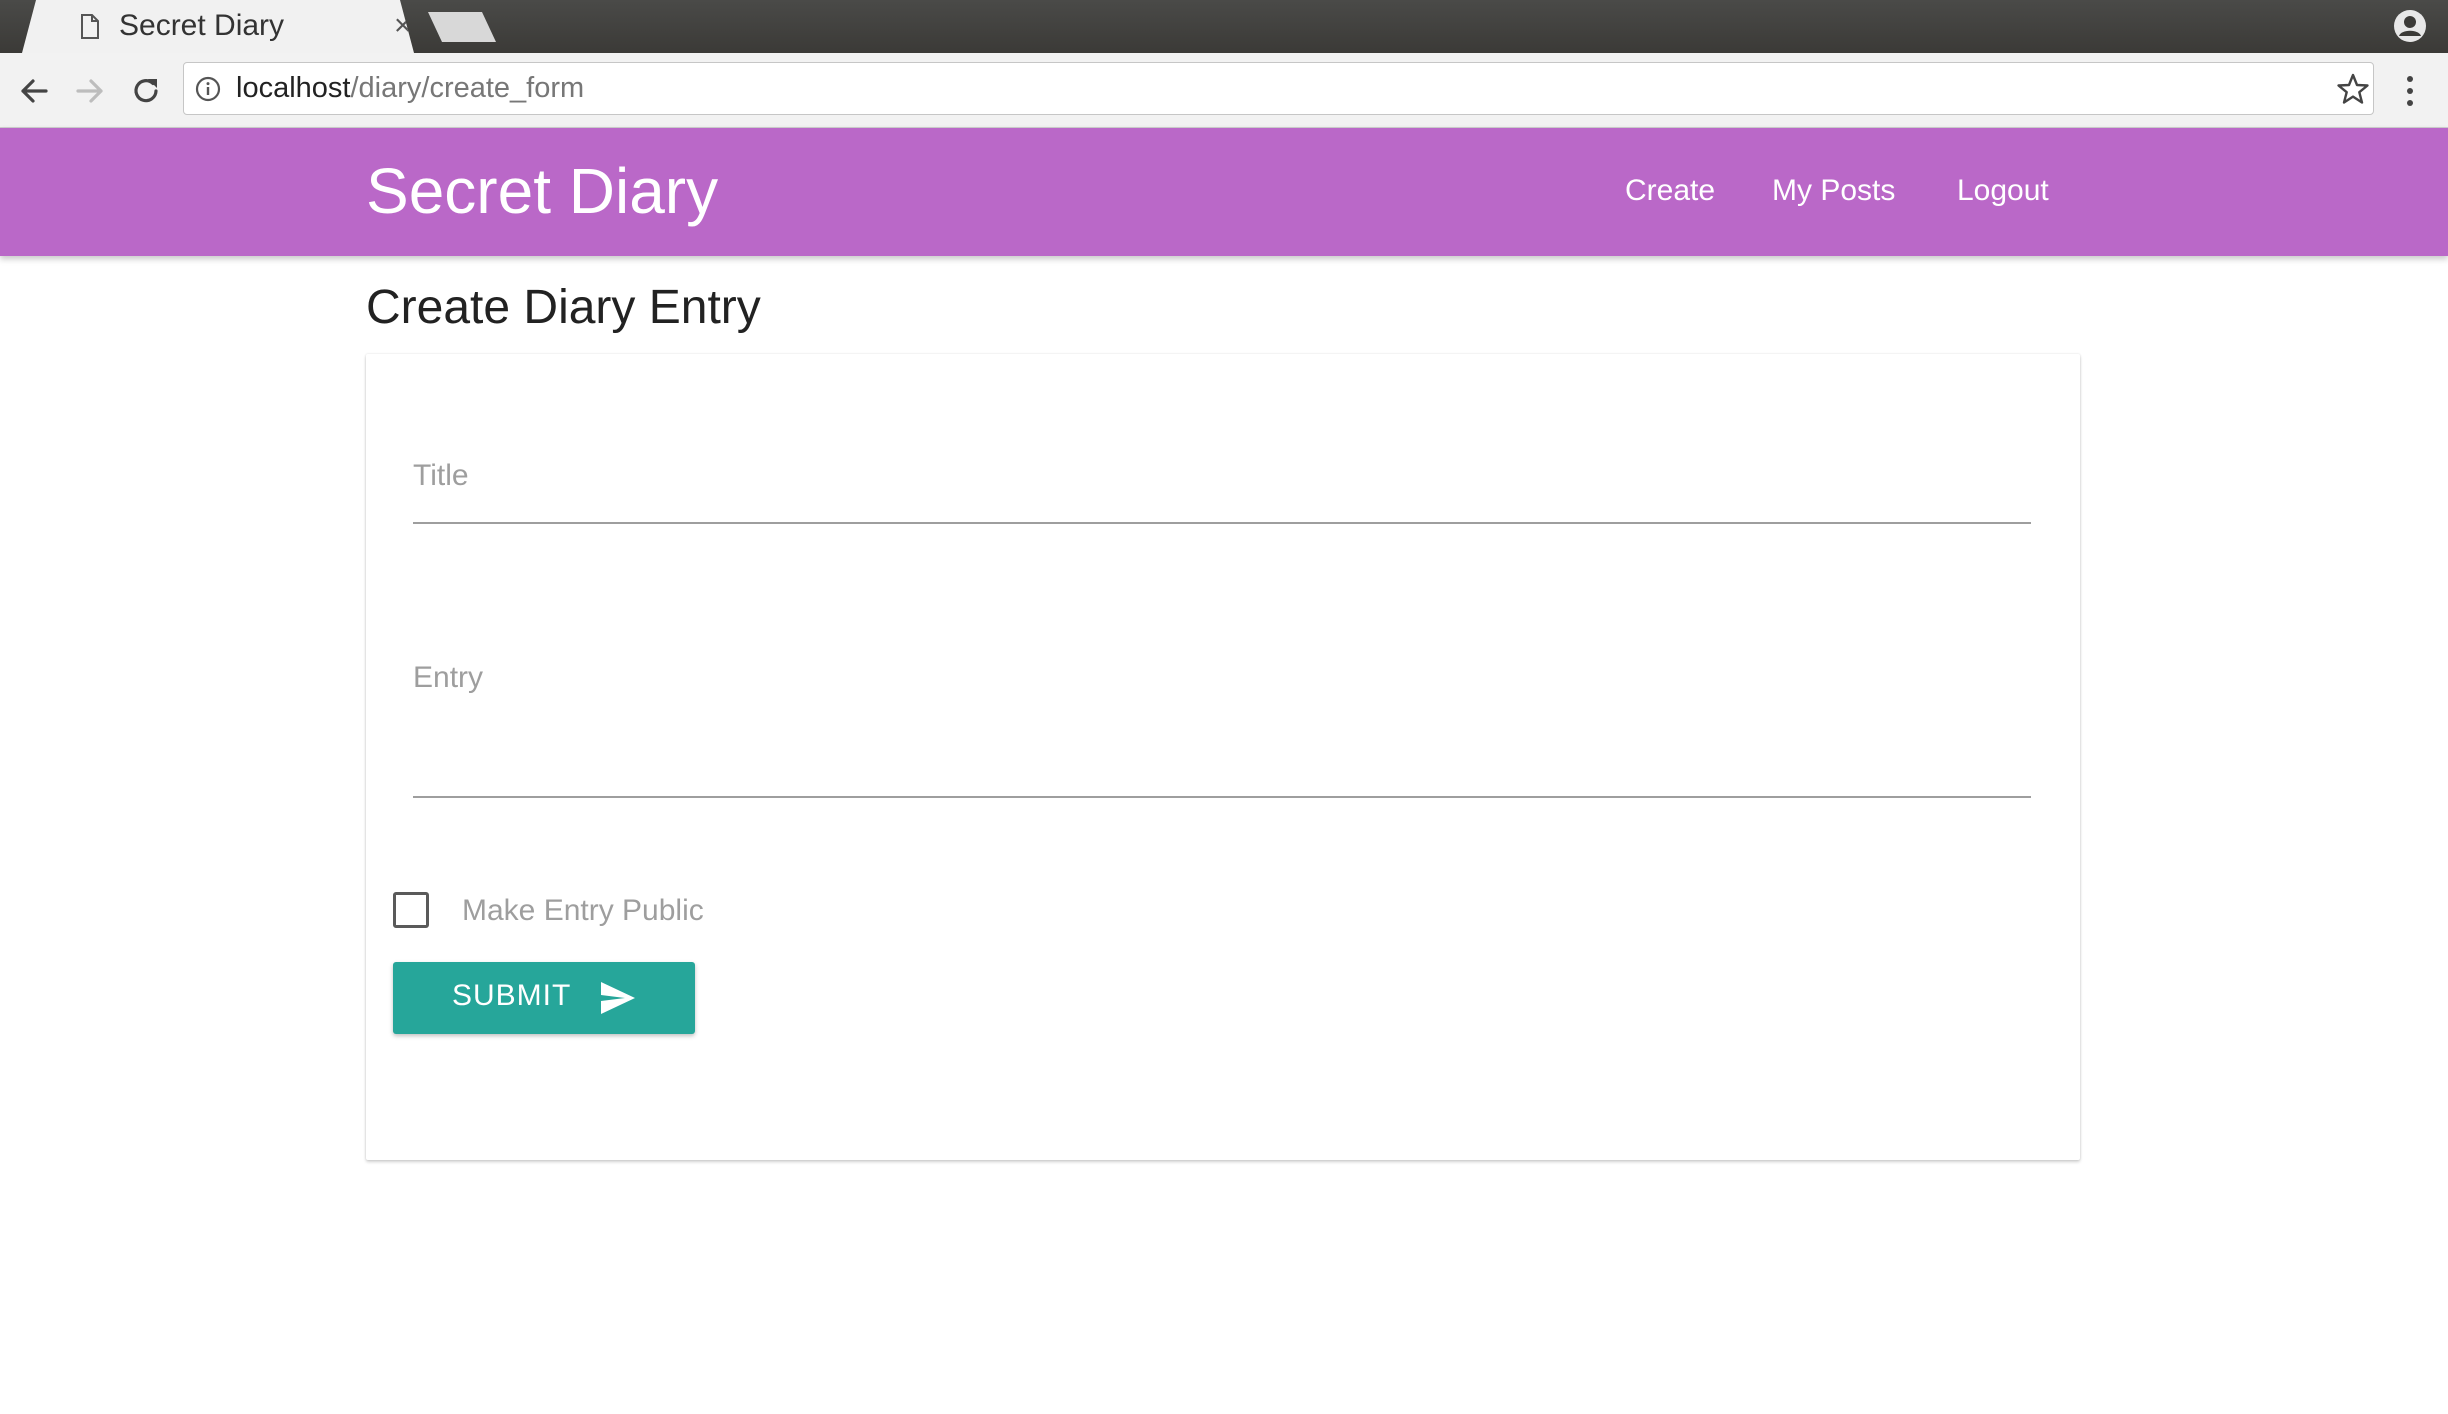  Describe the element at coordinates (2003, 191) in the screenshot. I see `nav-logout-link: Logout` at that location.